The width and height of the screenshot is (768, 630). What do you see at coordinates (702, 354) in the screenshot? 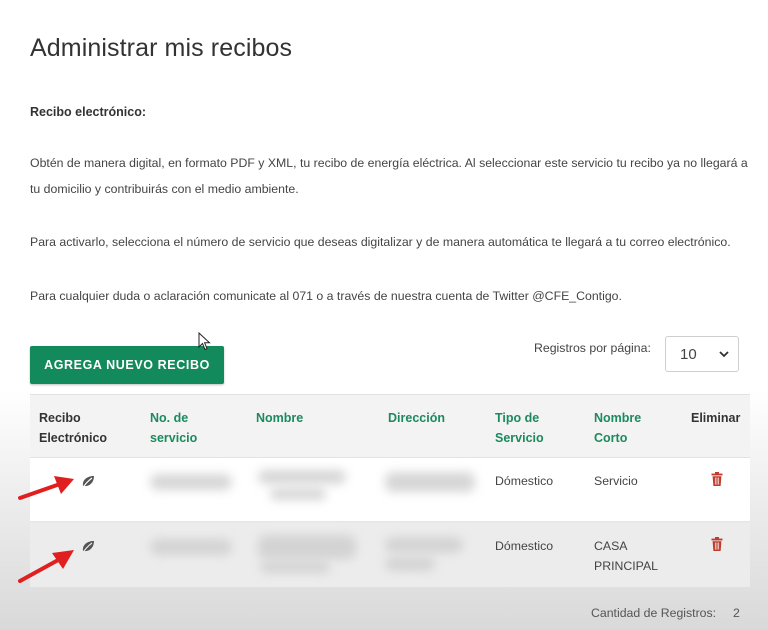
I see `per-page-select: 10` at bounding box center [702, 354].